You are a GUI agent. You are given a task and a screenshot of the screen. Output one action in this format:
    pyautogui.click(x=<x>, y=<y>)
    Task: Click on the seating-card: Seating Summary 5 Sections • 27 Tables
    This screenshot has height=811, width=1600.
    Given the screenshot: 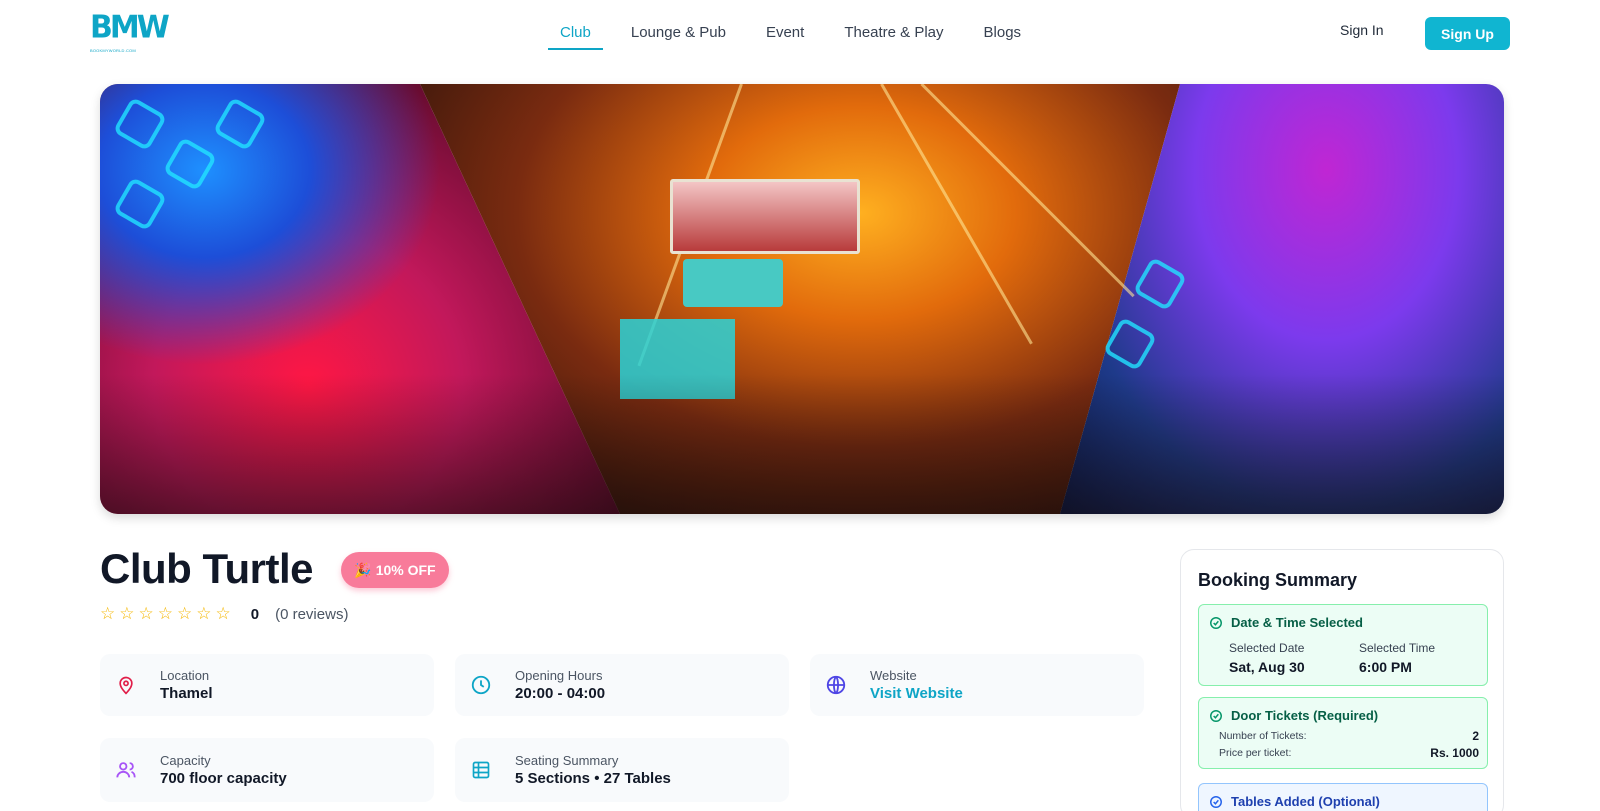 What is the action you would take?
    pyautogui.click(x=622, y=770)
    